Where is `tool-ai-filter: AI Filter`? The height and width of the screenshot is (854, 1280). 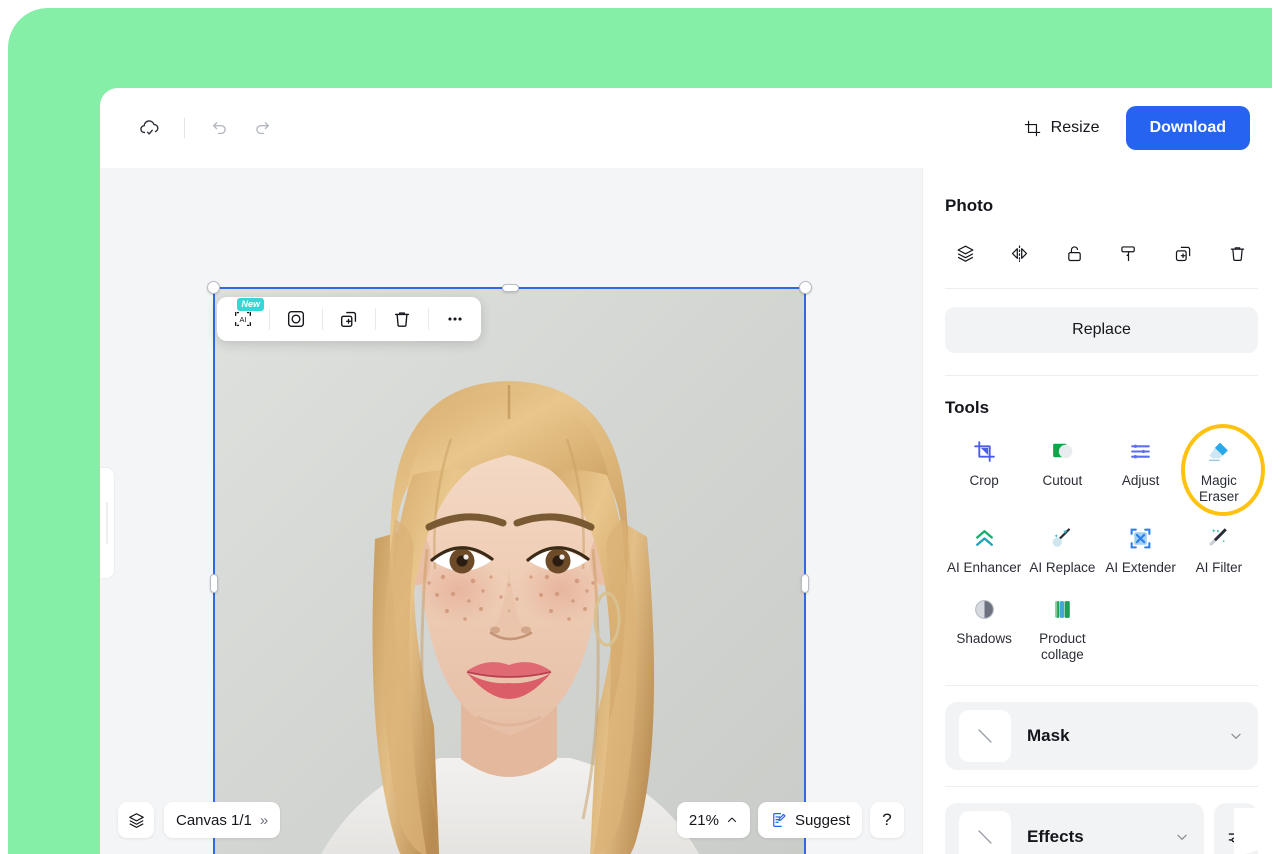 tool-ai-filter: AI Filter is located at coordinates (1219, 549).